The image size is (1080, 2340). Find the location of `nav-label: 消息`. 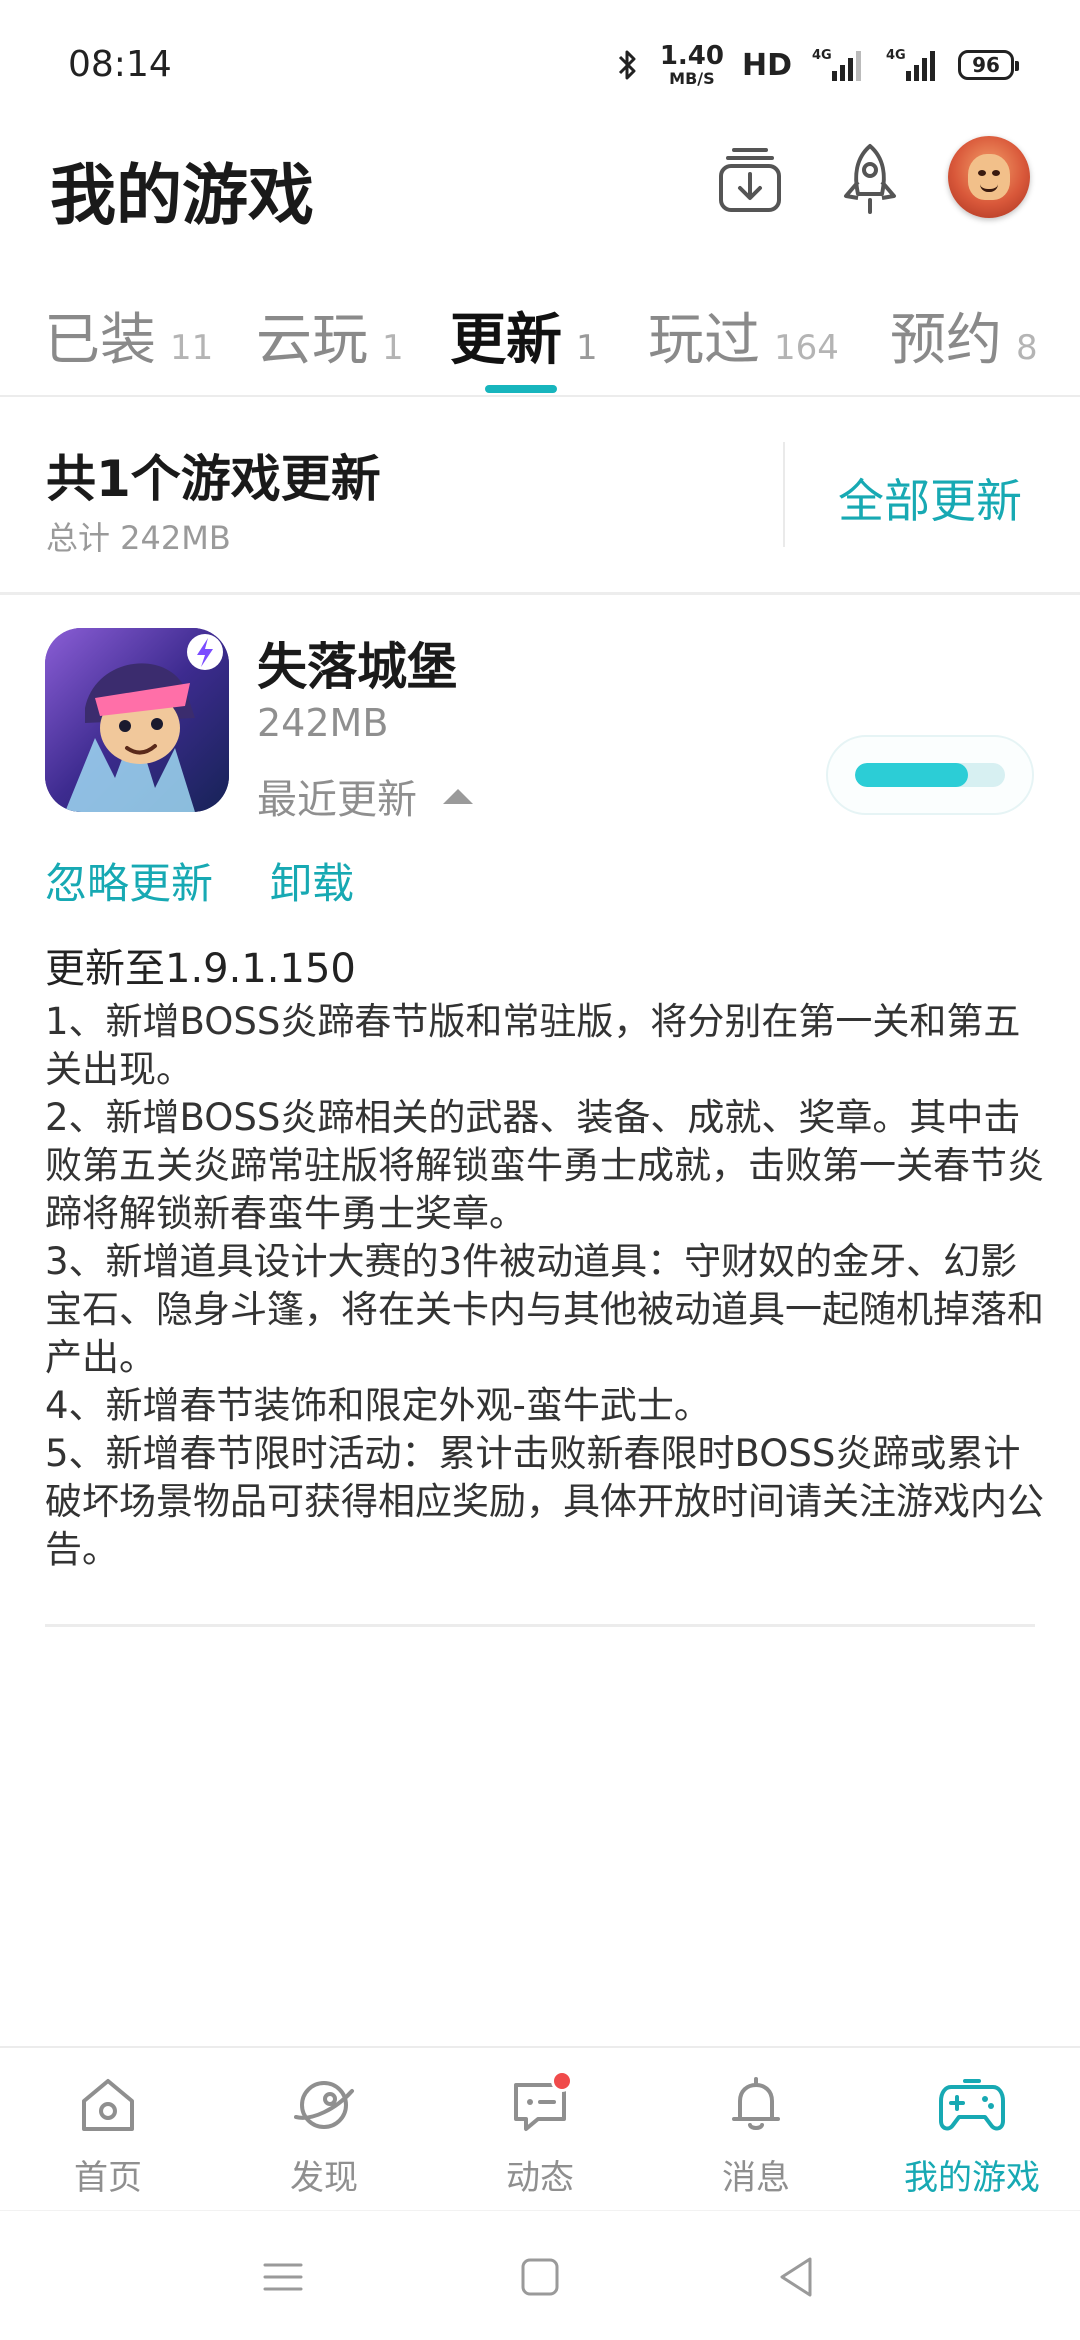

nav-label: 消息 is located at coordinates (756, 2178).